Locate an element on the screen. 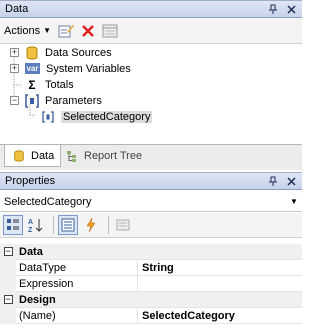 This screenshot has width=320, height=334. data-panel-tabs: Data Report Tree is located at coordinates (151, 157).